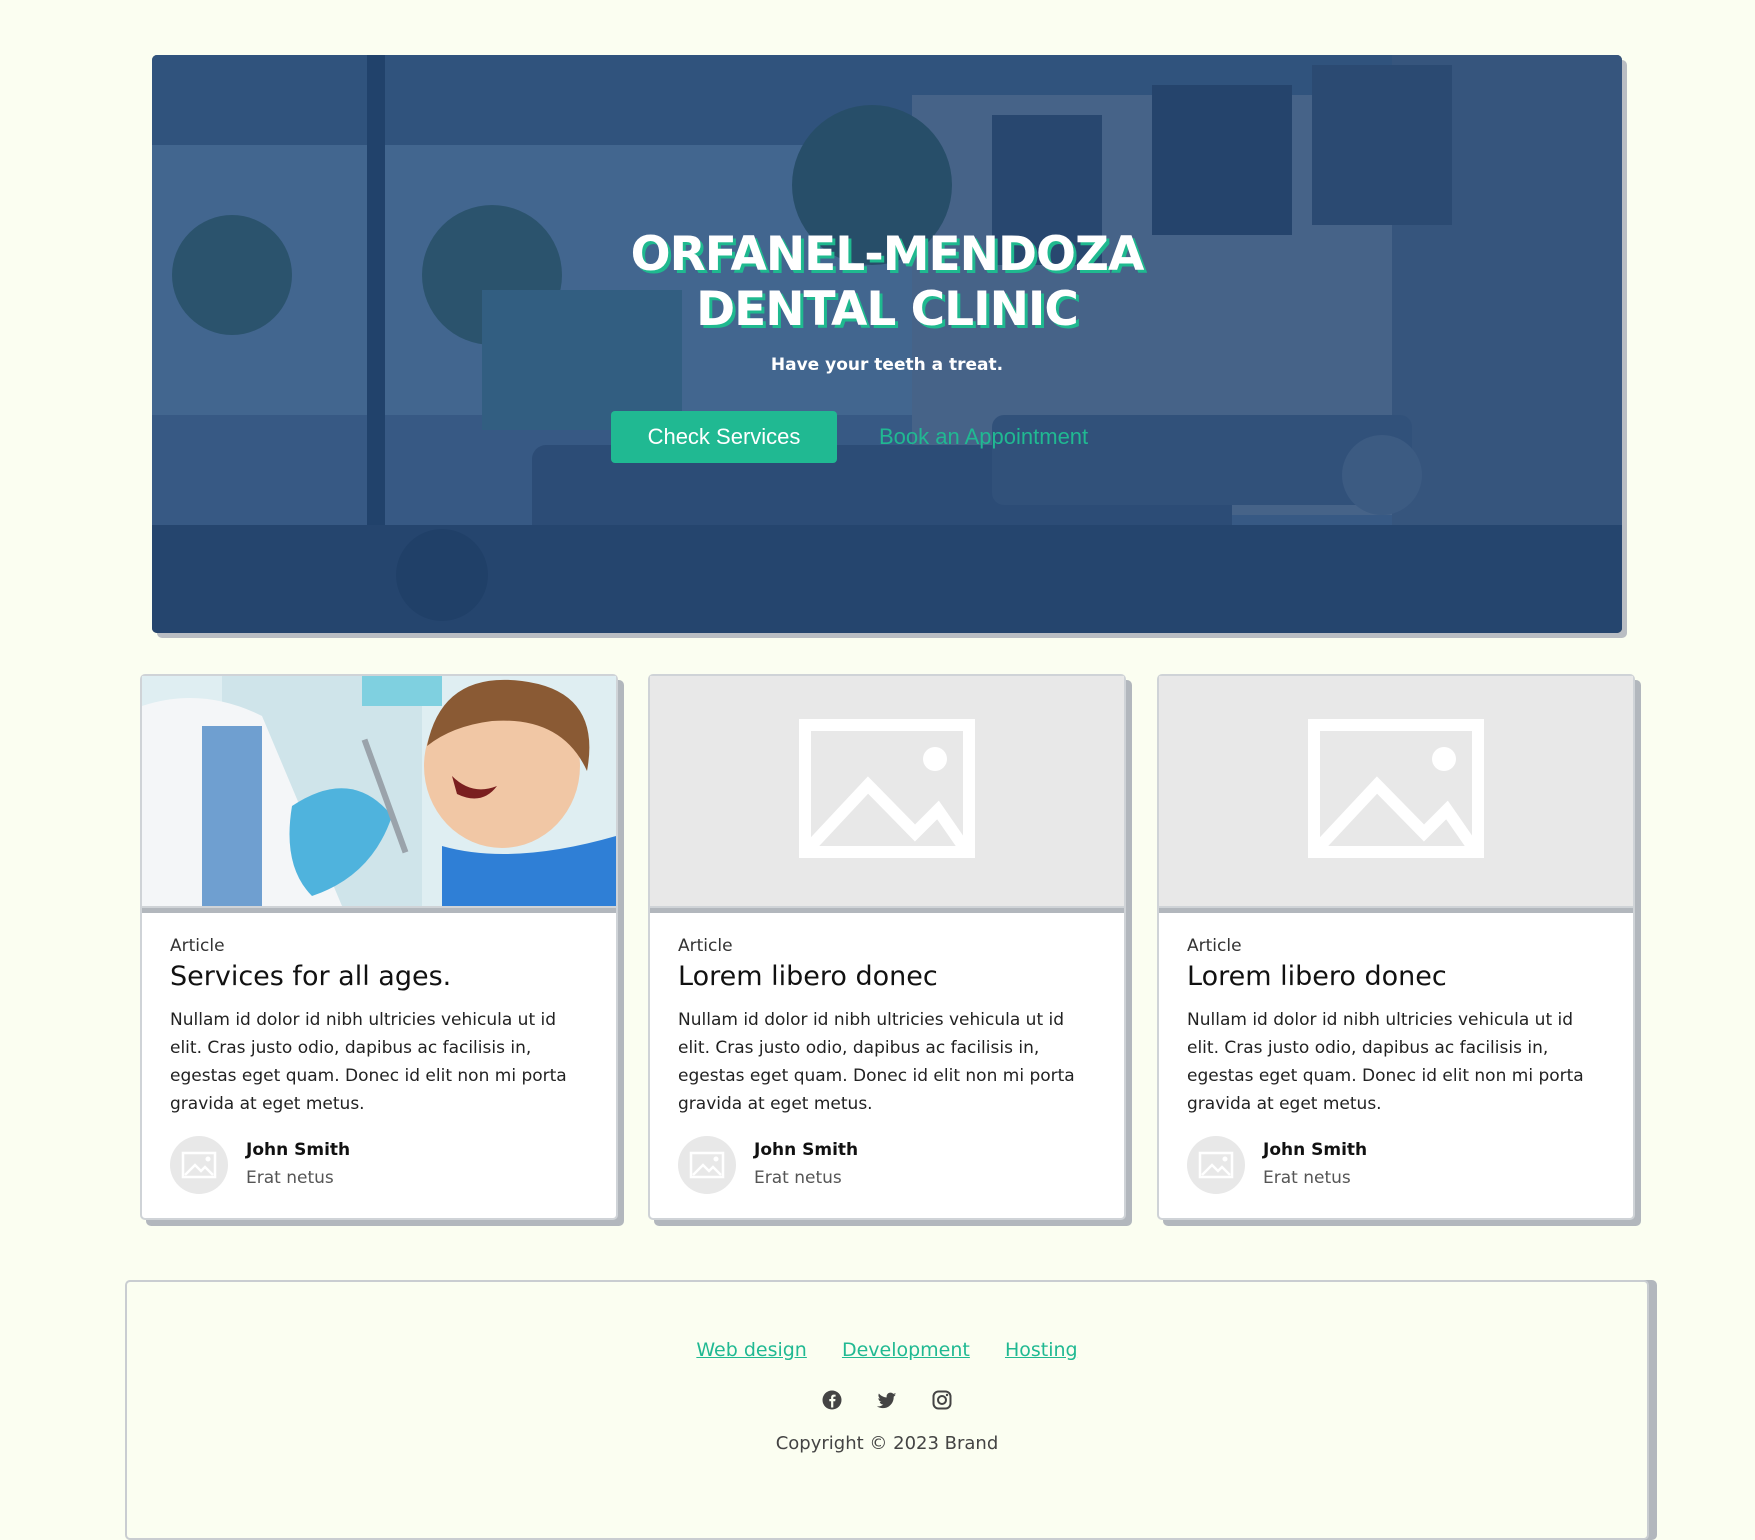  I want to click on twitter-icon, so click(887, 1400).